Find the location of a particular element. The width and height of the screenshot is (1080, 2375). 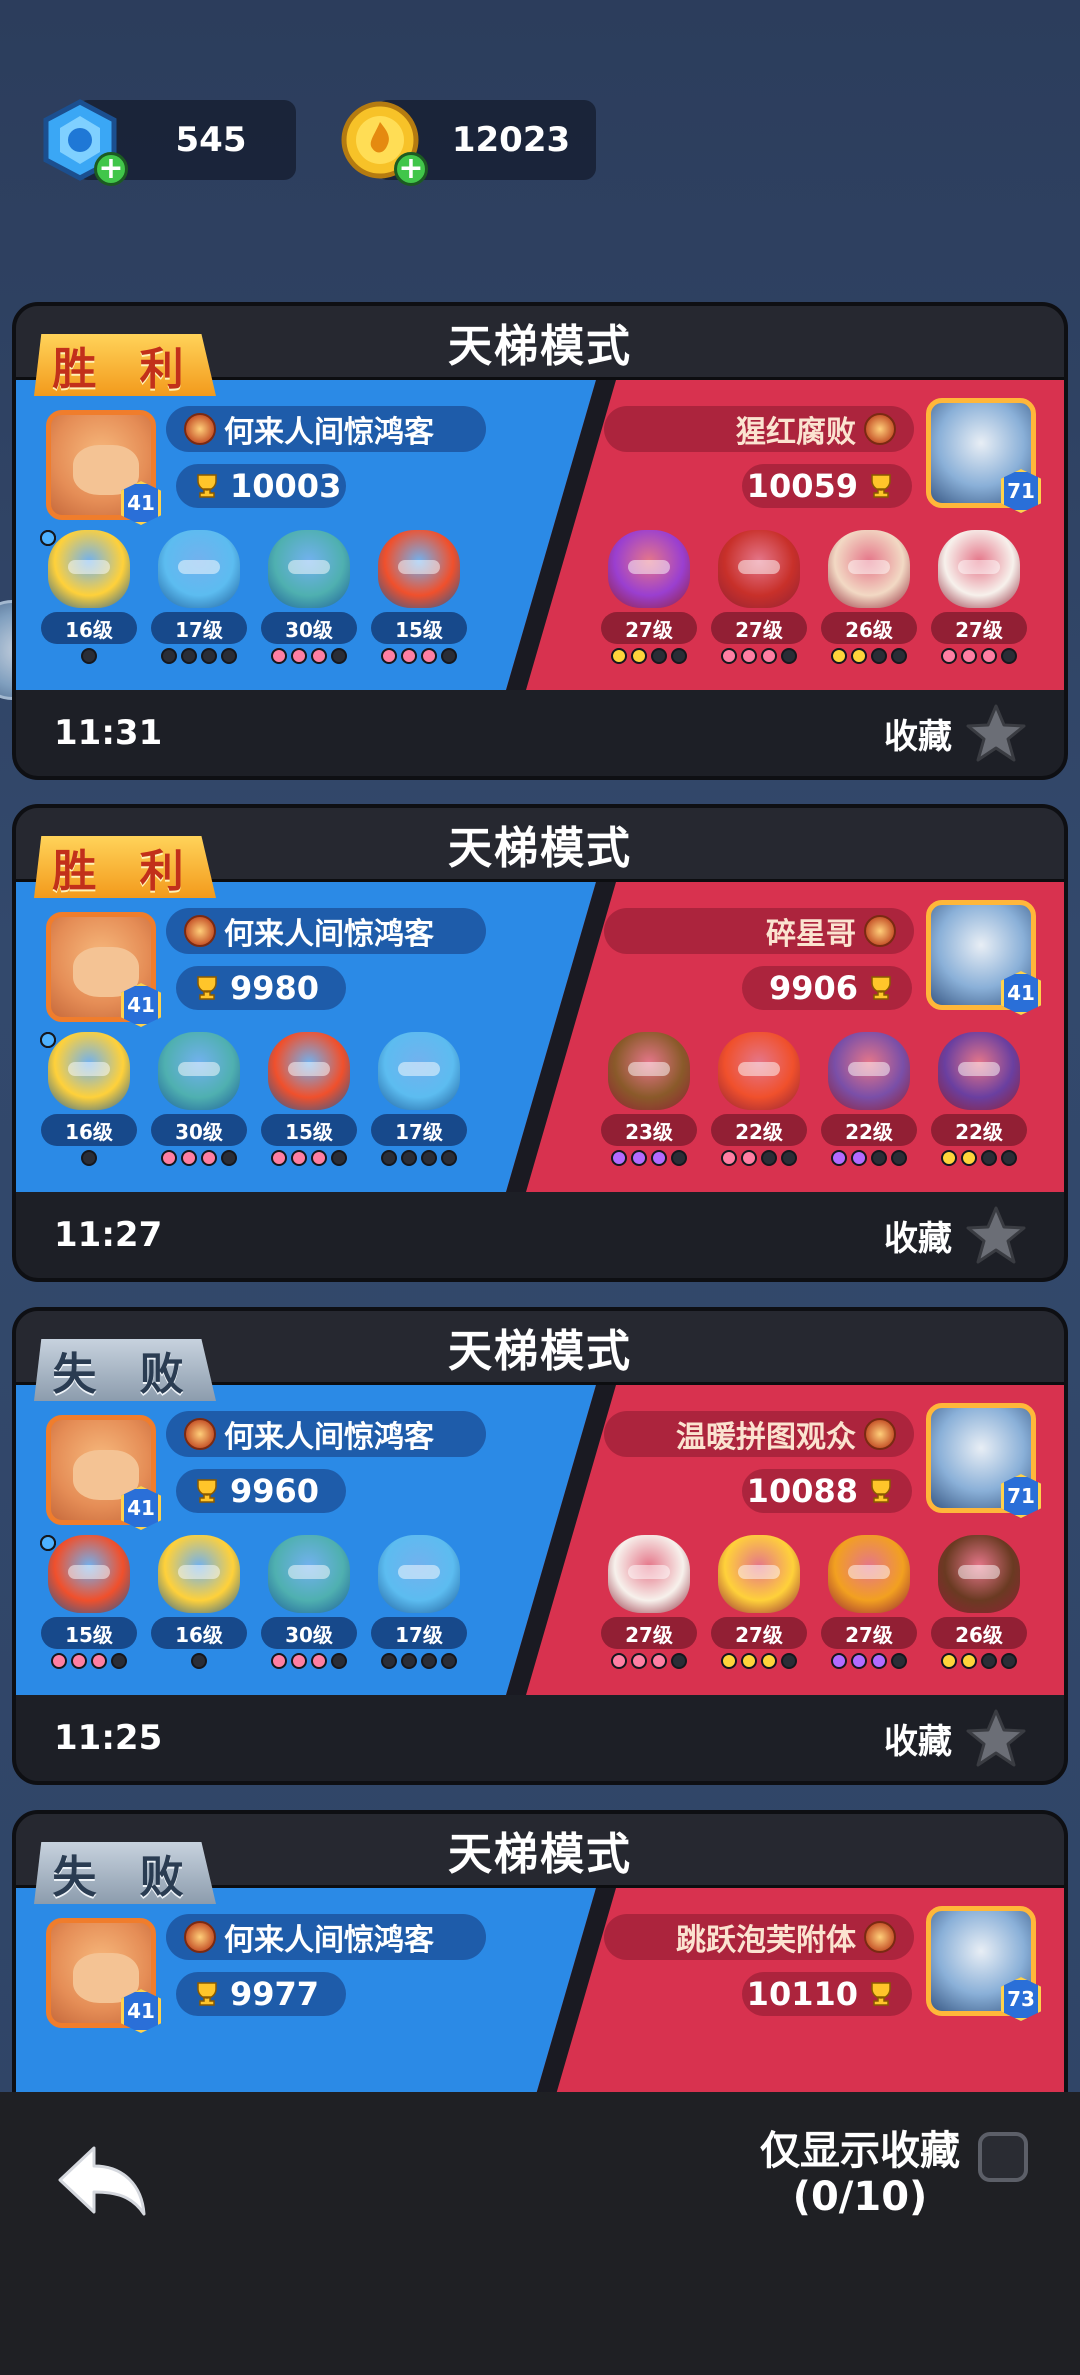

opponent-avatar: 41 is located at coordinates (983, 957).